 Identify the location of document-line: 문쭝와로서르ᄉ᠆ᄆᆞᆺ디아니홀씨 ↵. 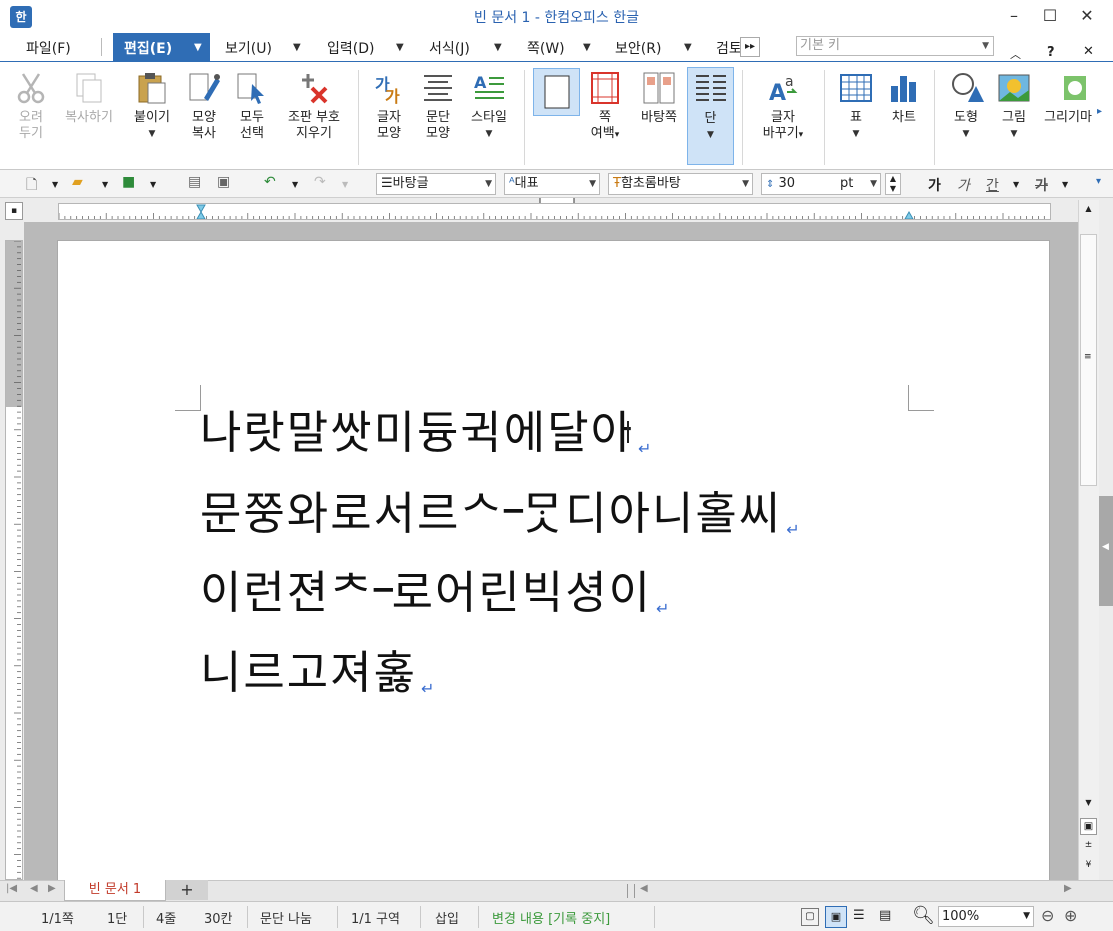
(500, 522).